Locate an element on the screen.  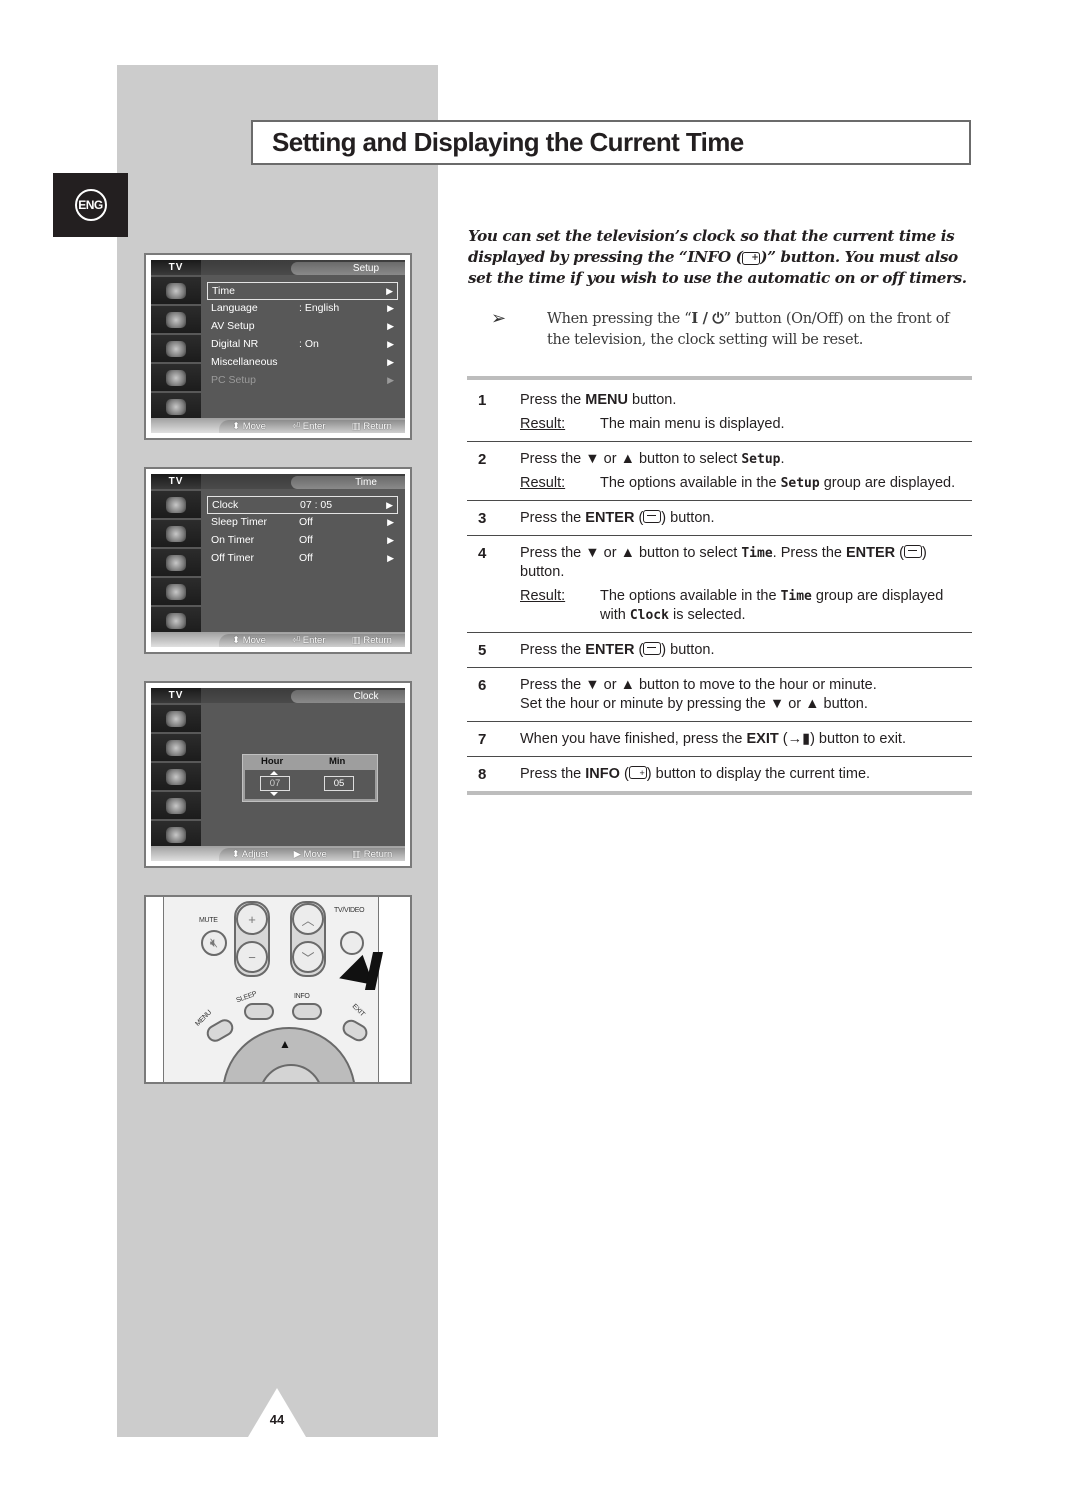
osd-sidebar is located at coordinates (176, 563).